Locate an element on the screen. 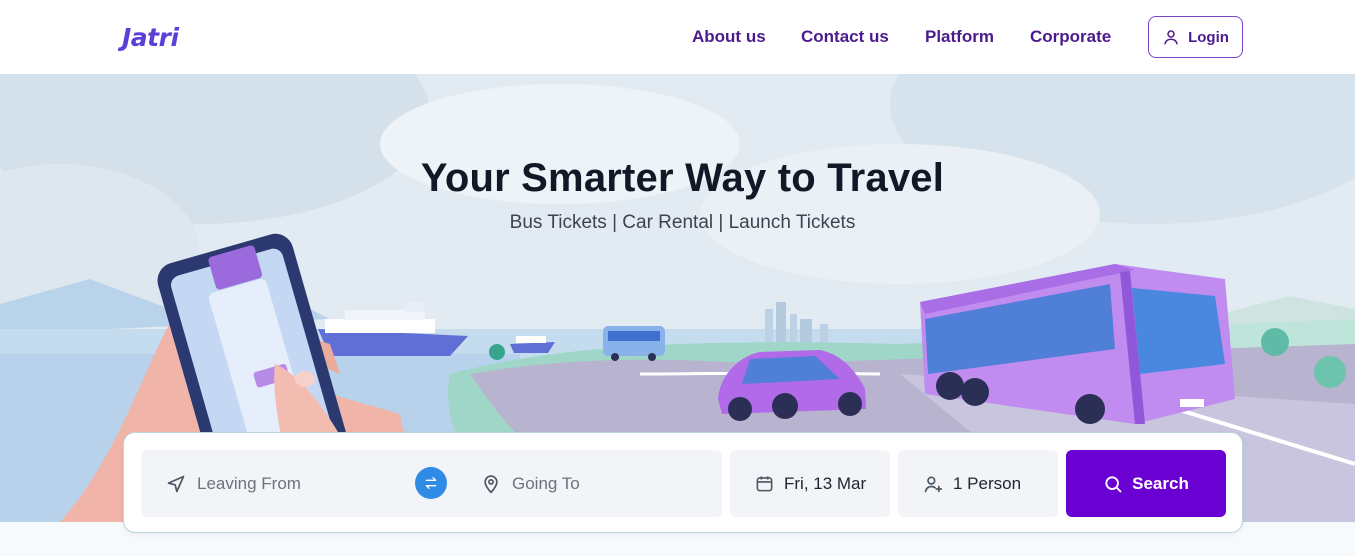 Image resolution: width=1355 pixels, height=556 pixels. user-plus-icon is located at coordinates (933, 484).